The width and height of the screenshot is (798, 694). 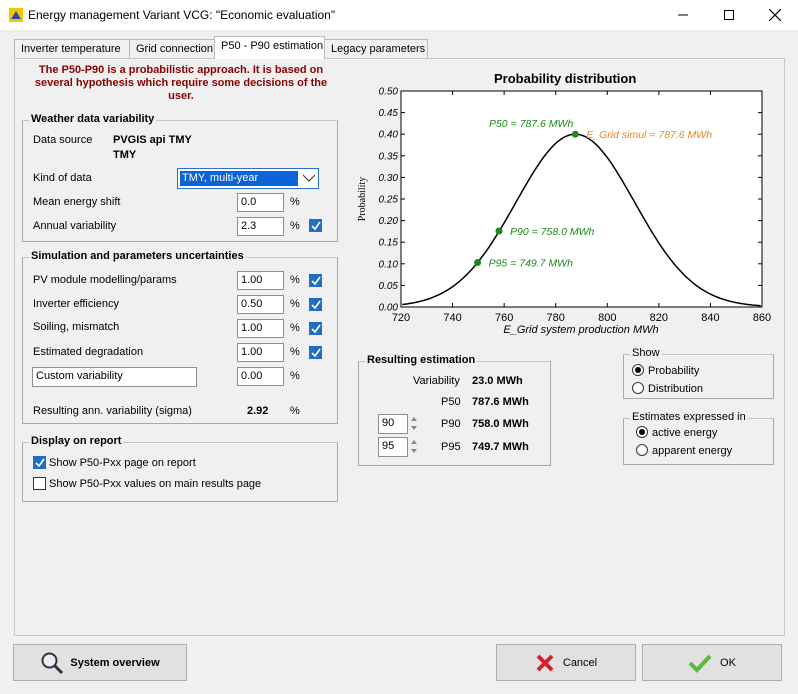 What do you see at coordinates (76, 441) in the screenshot?
I see `report-group-title: Display on report` at bounding box center [76, 441].